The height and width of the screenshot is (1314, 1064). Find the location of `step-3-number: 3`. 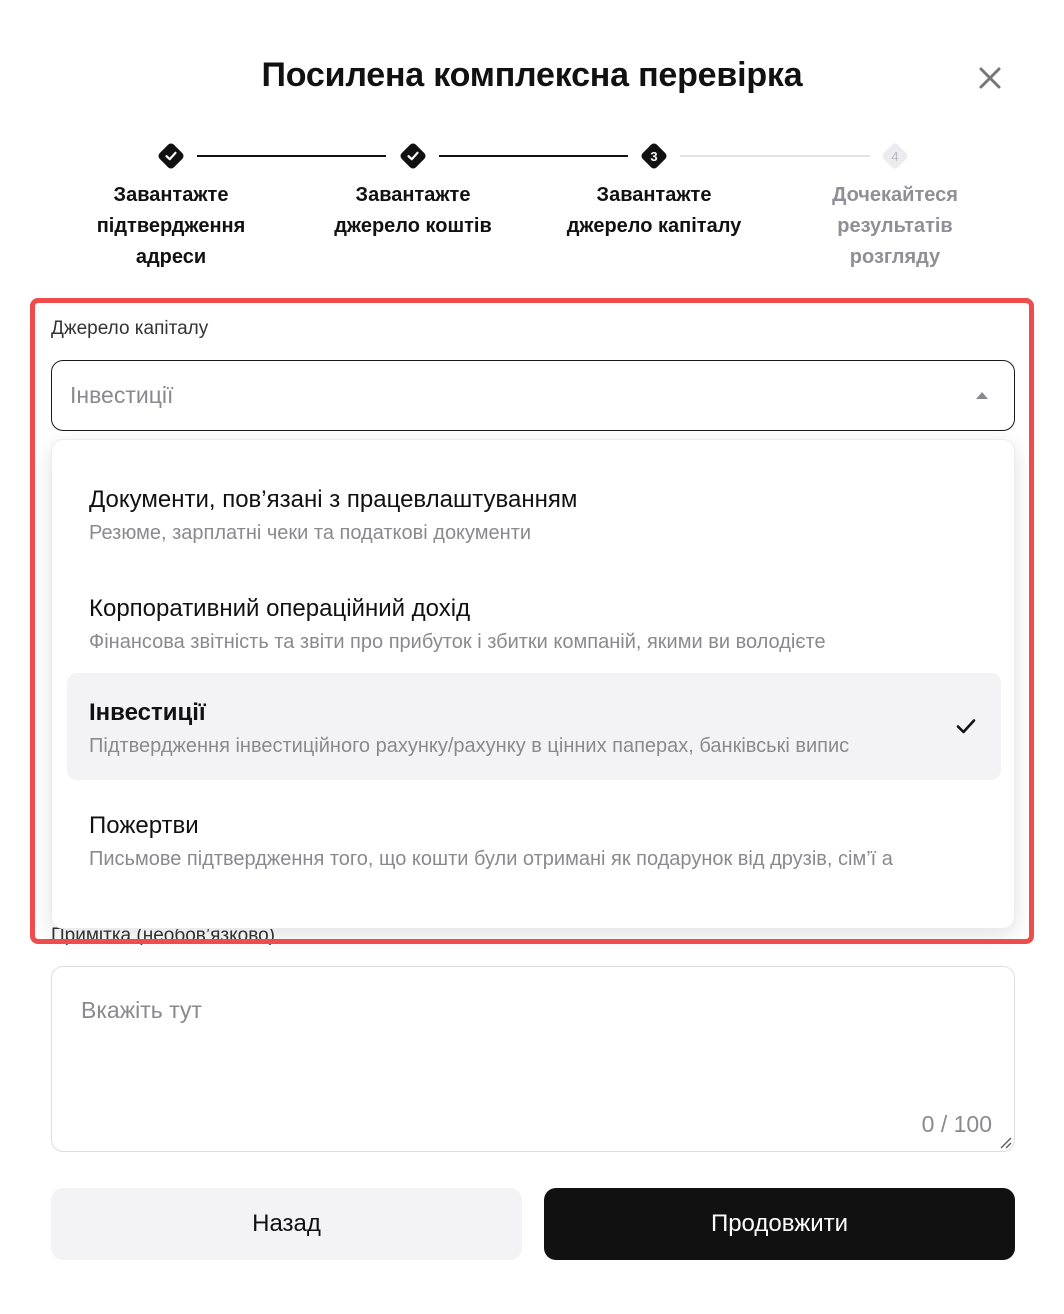

step-3-number: 3 is located at coordinates (654, 156).